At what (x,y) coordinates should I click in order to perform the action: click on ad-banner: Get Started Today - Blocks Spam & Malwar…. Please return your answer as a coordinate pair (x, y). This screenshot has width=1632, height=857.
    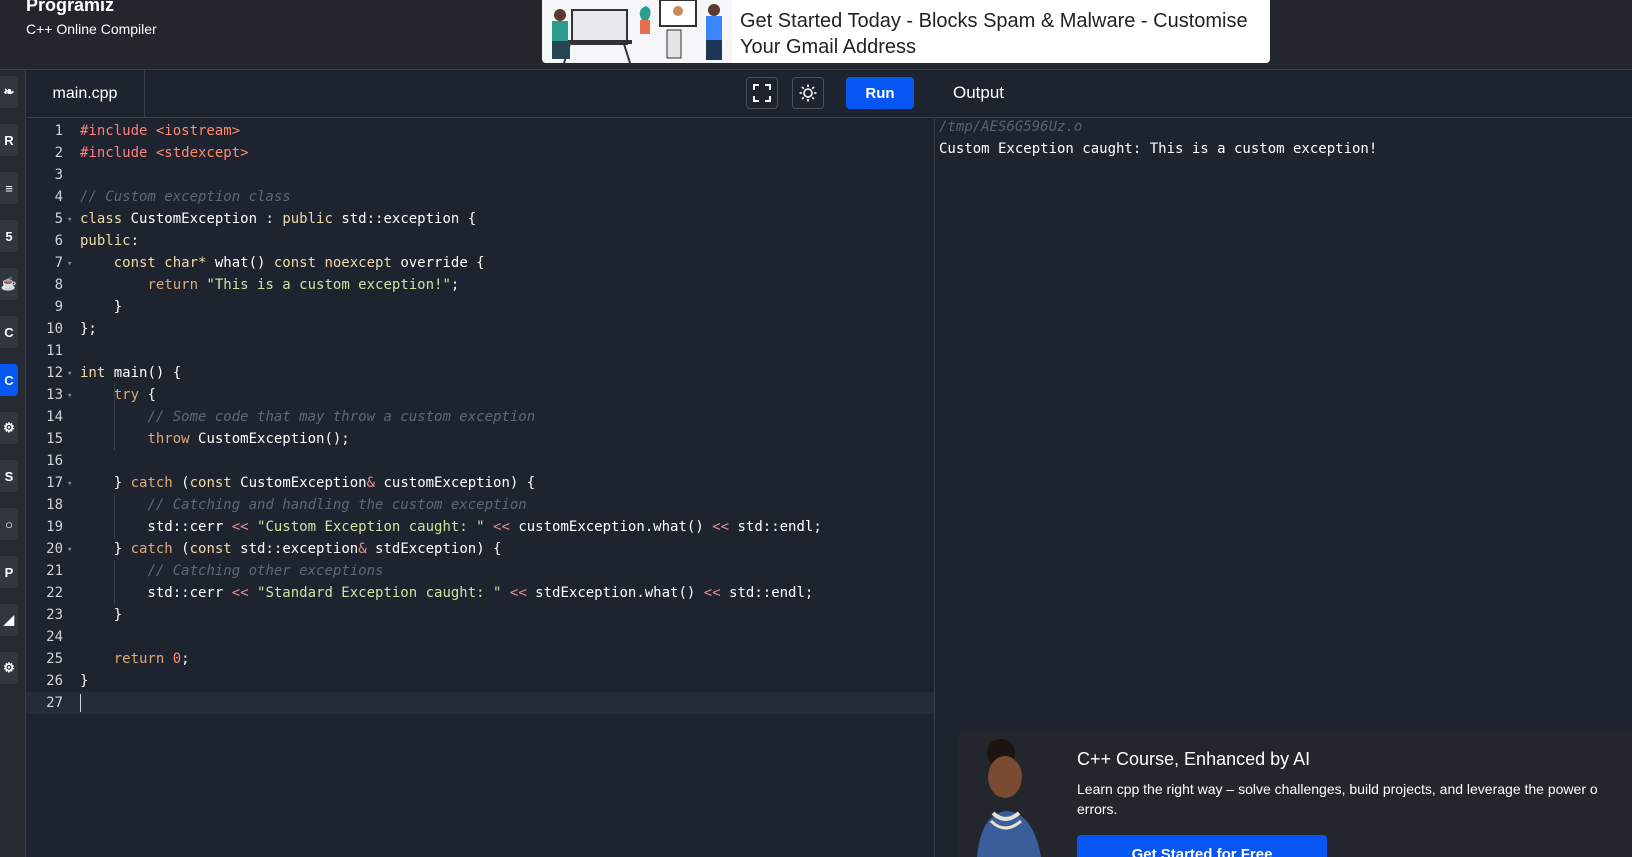
    Looking at the image, I should click on (906, 31).